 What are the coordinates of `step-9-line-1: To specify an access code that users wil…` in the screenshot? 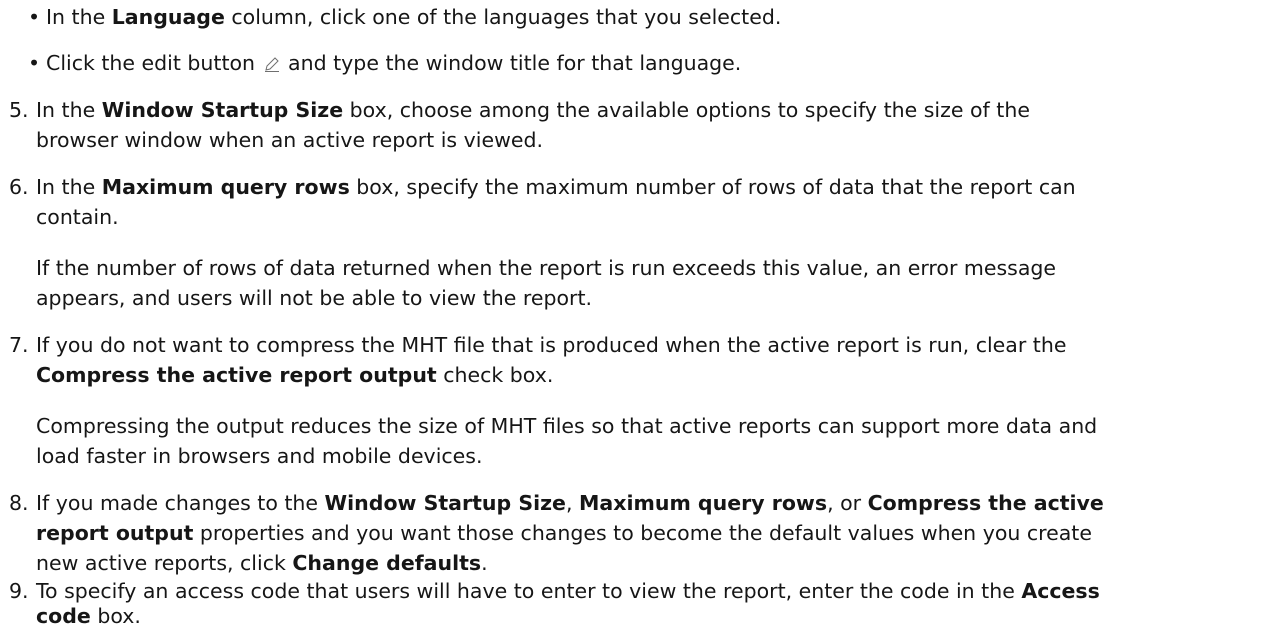 It's located at (568, 591).